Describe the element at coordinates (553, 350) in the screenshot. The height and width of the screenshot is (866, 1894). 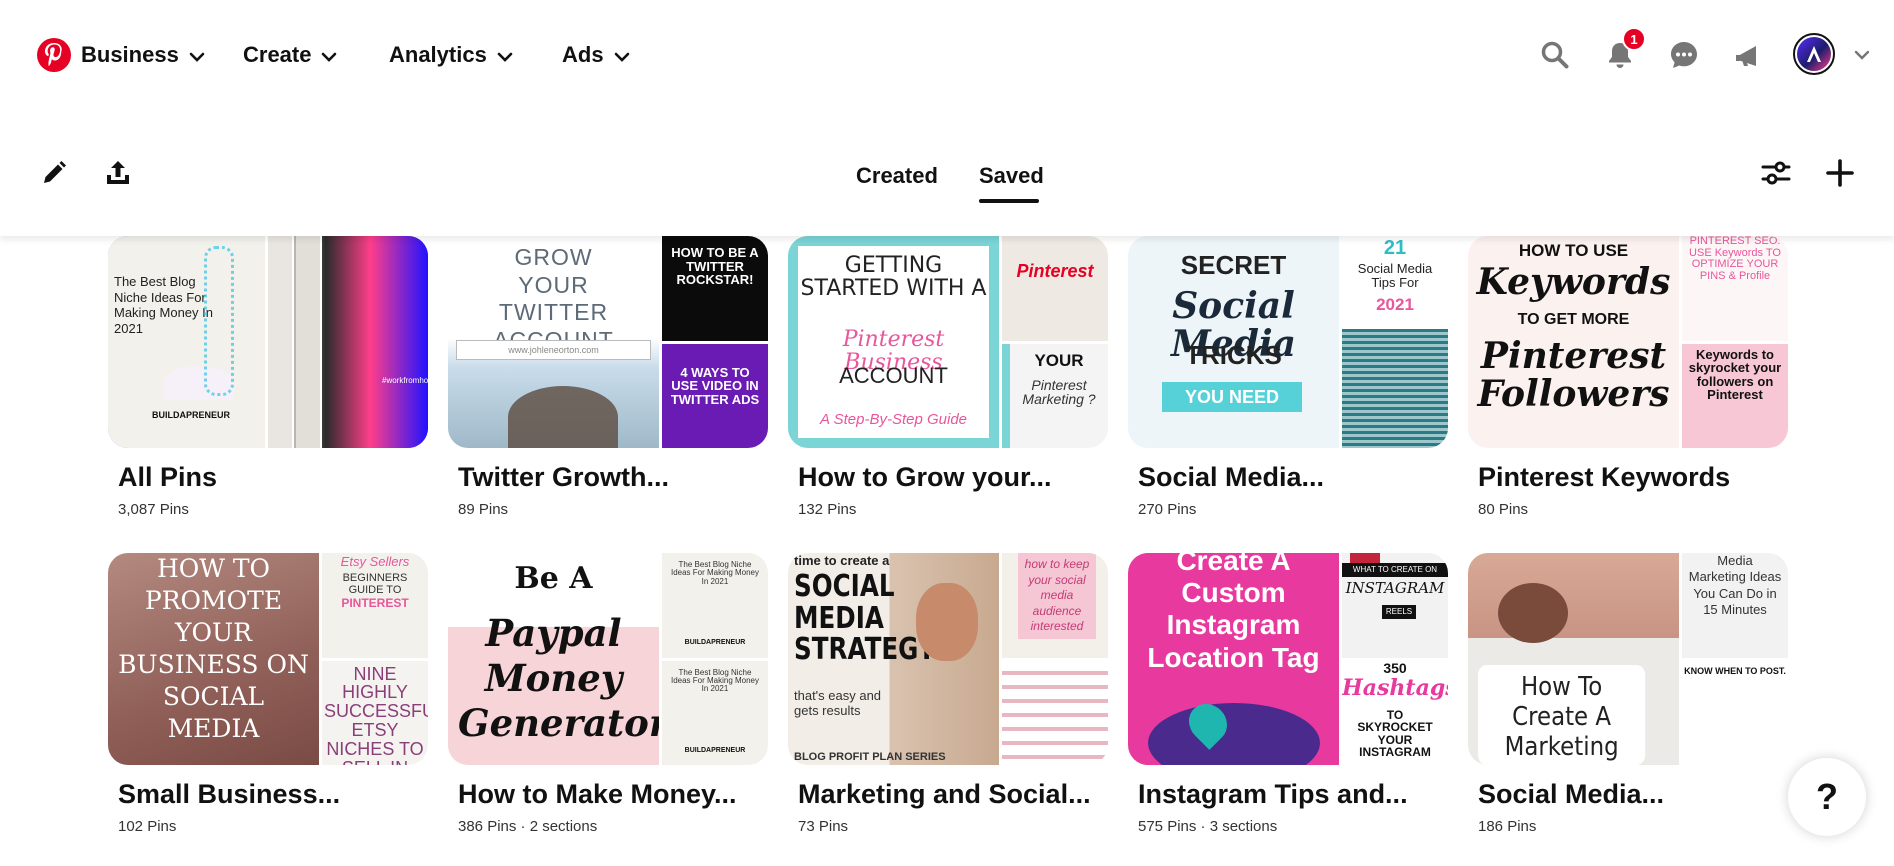
I see `cover-url-text: www.johleneorton.com` at that location.